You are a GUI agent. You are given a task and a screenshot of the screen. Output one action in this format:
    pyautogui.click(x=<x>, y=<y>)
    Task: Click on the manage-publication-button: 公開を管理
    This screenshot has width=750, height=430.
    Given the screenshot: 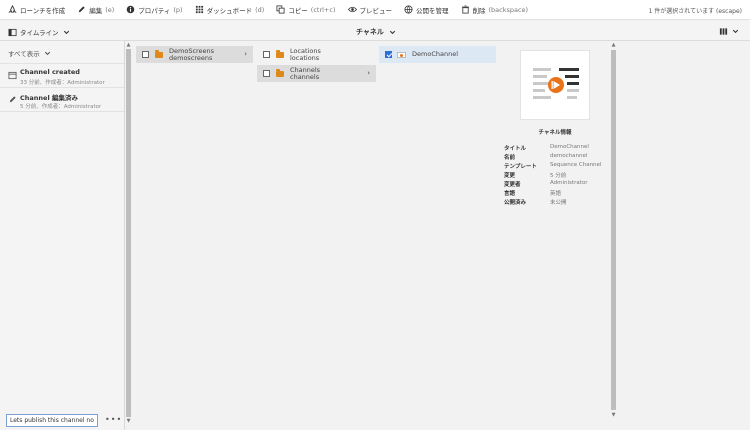 What is the action you would take?
    pyautogui.click(x=426, y=10)
    